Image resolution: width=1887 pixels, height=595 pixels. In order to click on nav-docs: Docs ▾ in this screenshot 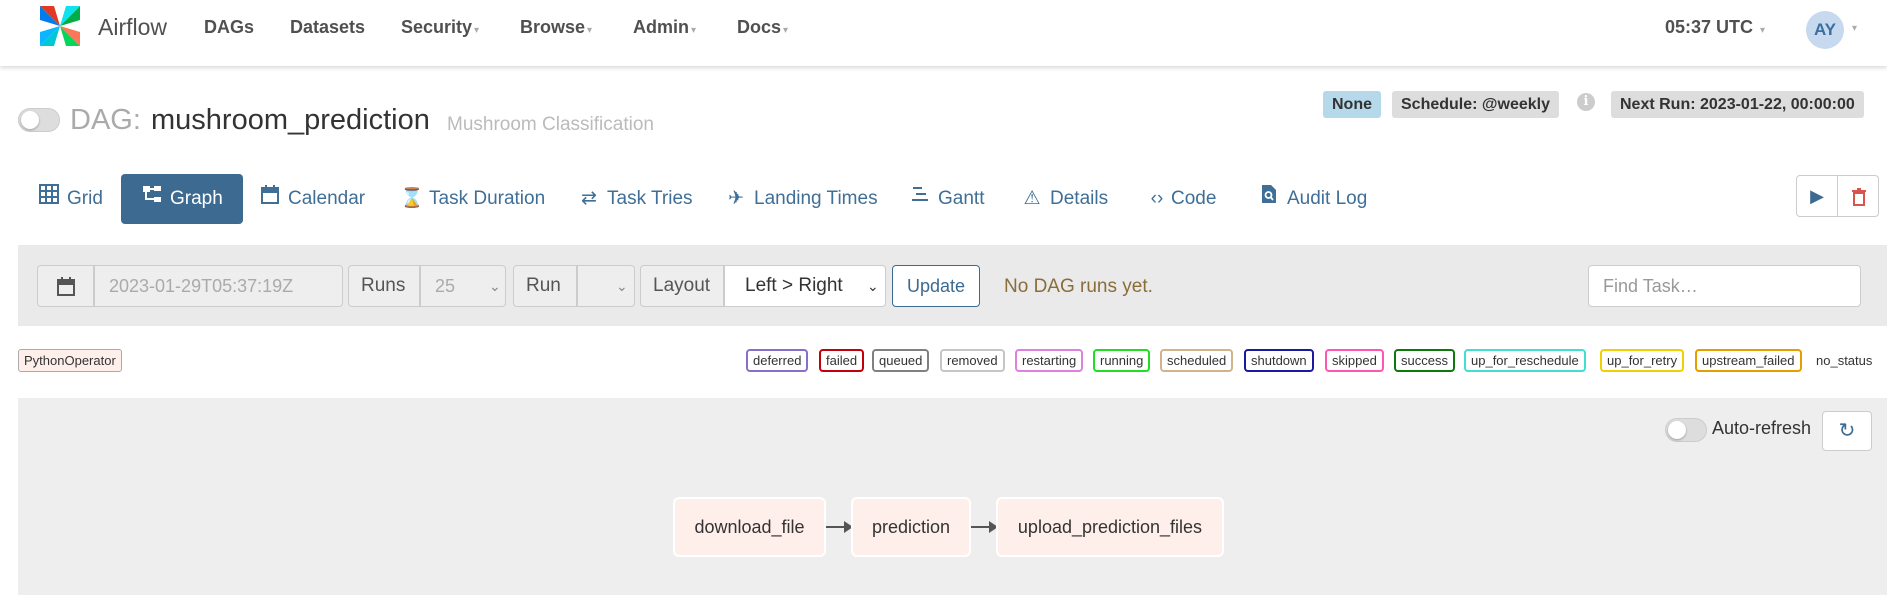, I will do `click(762, 27)`.